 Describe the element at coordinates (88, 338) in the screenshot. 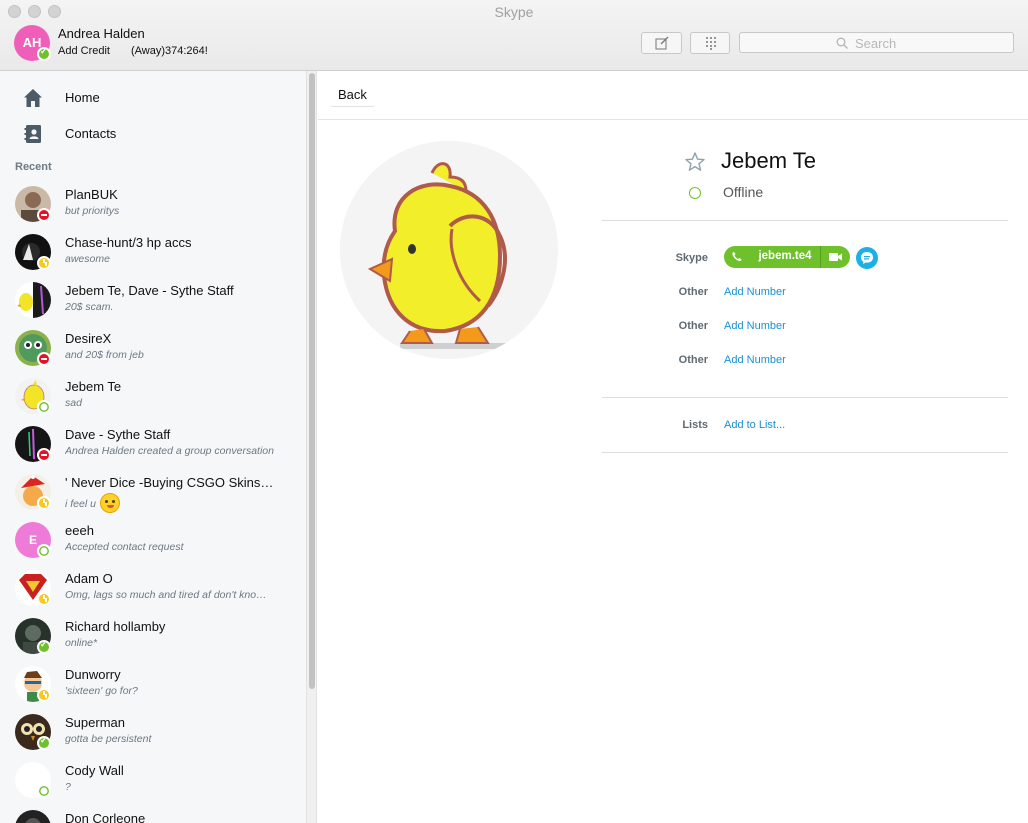

I see `conversation-name: DesireX` at that location.